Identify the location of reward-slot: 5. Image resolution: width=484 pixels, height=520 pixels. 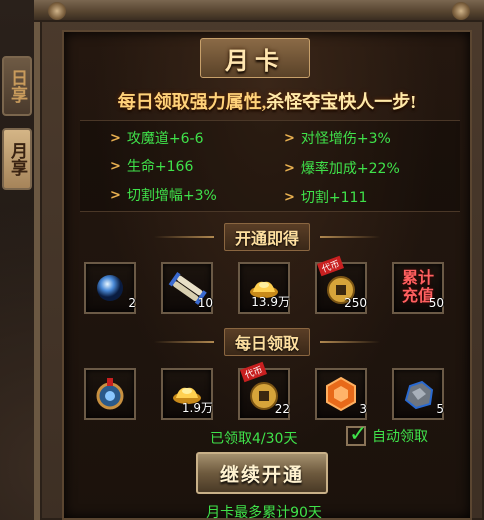
(418, 394).